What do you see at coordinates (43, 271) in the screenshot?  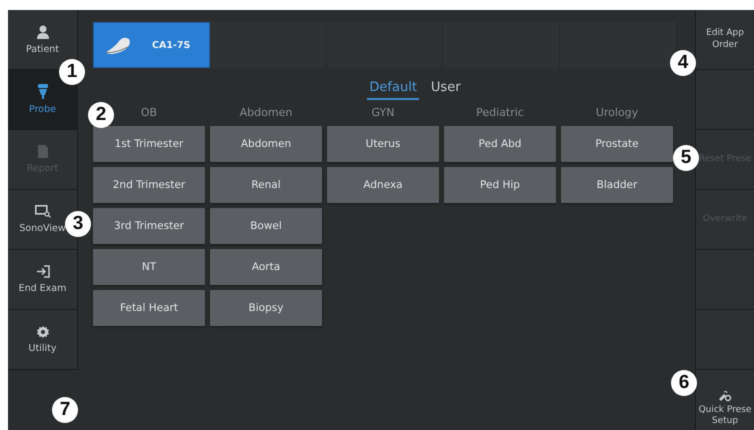 I see `exit-icon` at bounding box center [43, 271].